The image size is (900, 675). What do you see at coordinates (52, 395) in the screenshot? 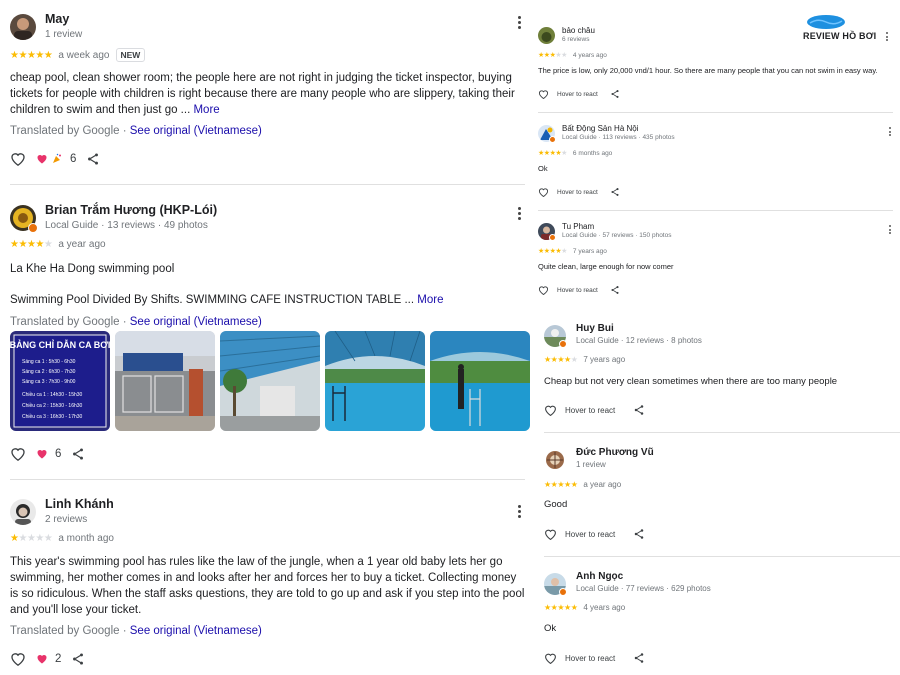
I see `sign-line: Chiều ca 1 : 14h30 - 15h30` at bounding box center [52, 395].